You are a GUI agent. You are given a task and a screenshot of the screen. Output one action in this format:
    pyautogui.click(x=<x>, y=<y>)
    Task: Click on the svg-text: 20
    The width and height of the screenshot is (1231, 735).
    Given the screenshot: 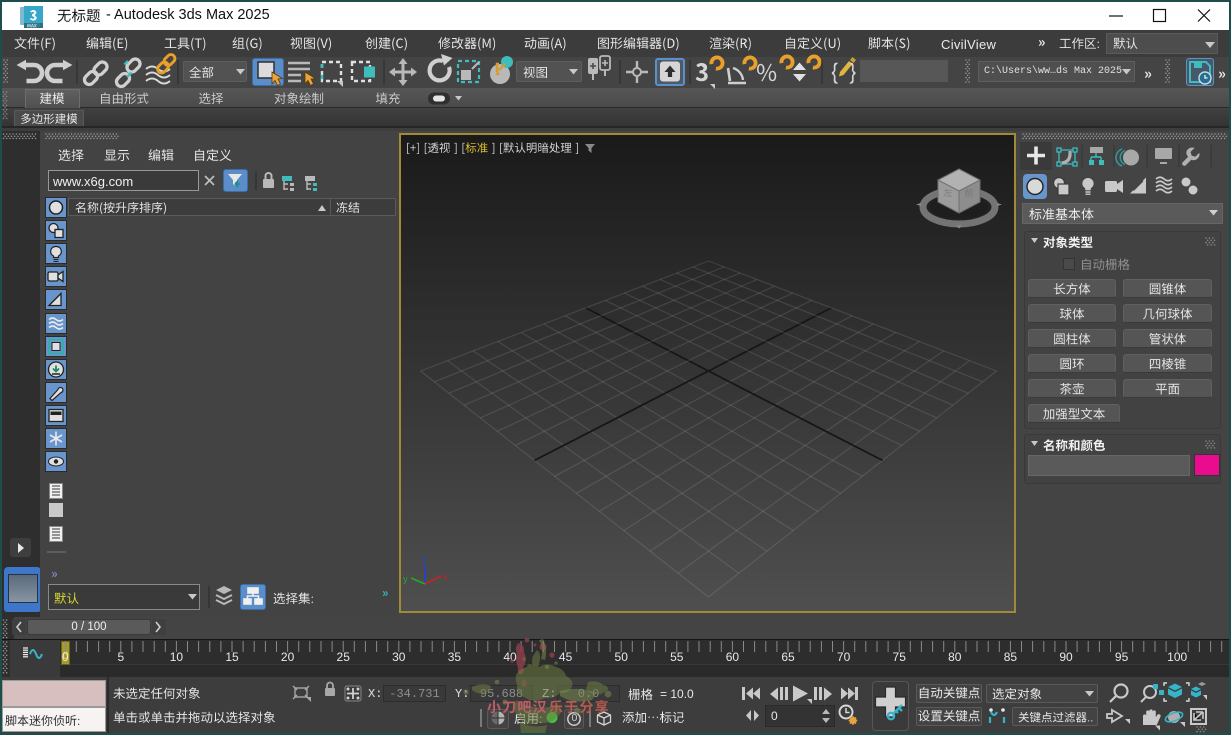 What is the action you would take?
    pyautogui.click(x=288, y=657)
    